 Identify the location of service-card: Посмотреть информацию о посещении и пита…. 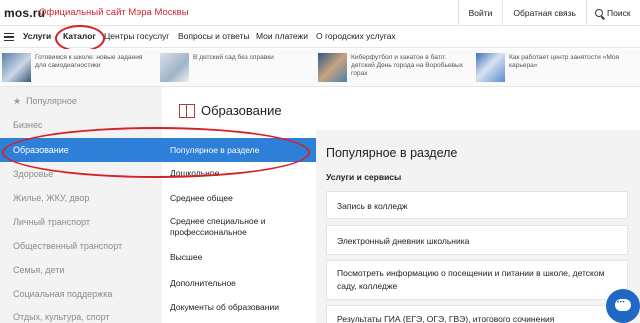
(477, 280).